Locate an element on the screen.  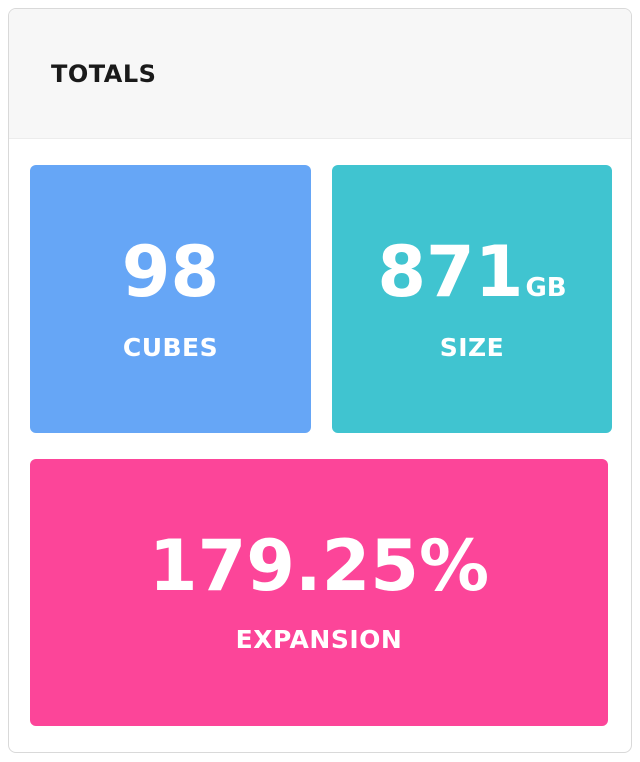
size-value: 871GB is located at coordinates (472, 272).